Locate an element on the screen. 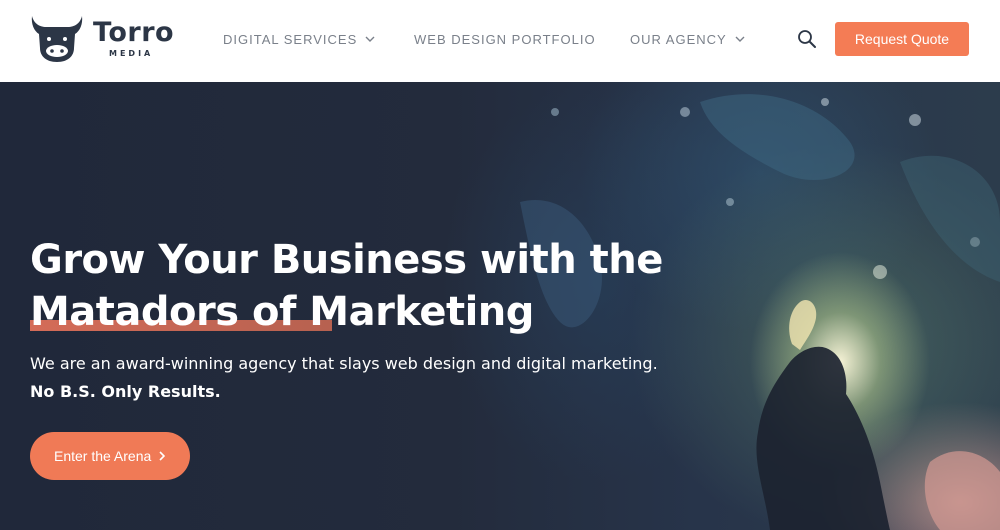  nav-our-agency: OUR AGENCY is located at coordinates (687, 40).